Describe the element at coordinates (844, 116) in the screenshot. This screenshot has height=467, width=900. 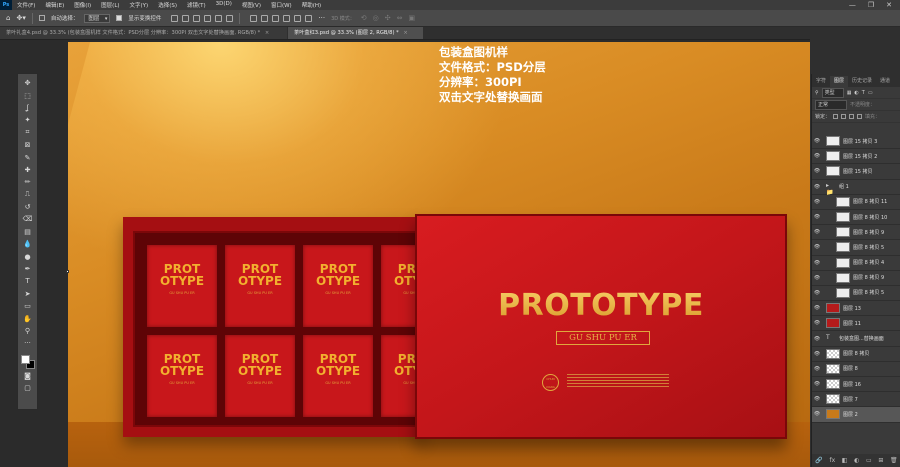
I see `lock-paint-icon` at that location.